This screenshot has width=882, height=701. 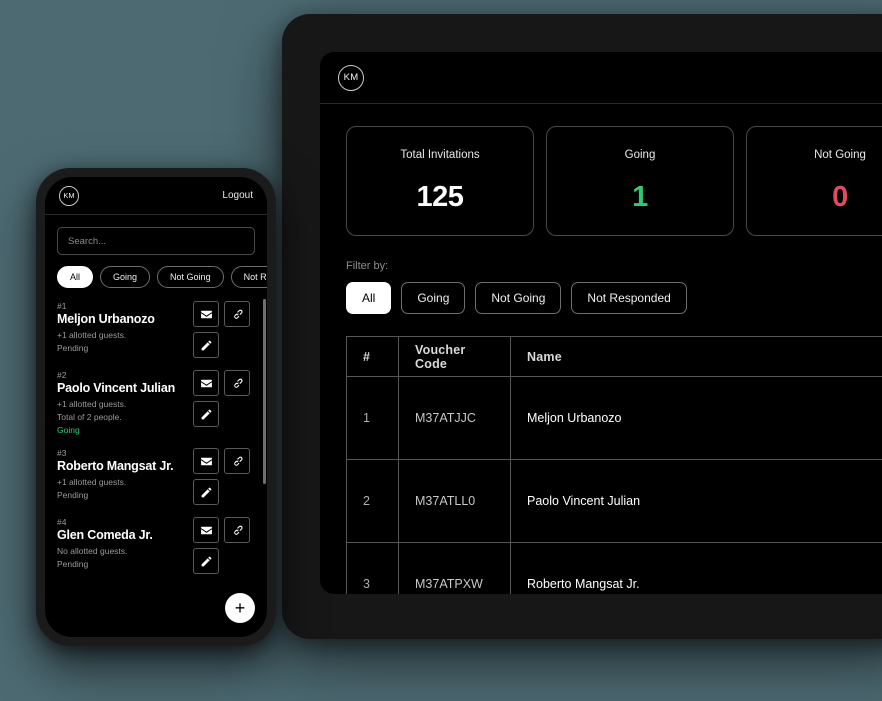 What do you see at coordinates (696, 501) in the screenshot?
I see `cell-name: Paolo Vincent Julian` at bounding box center [696, 501].